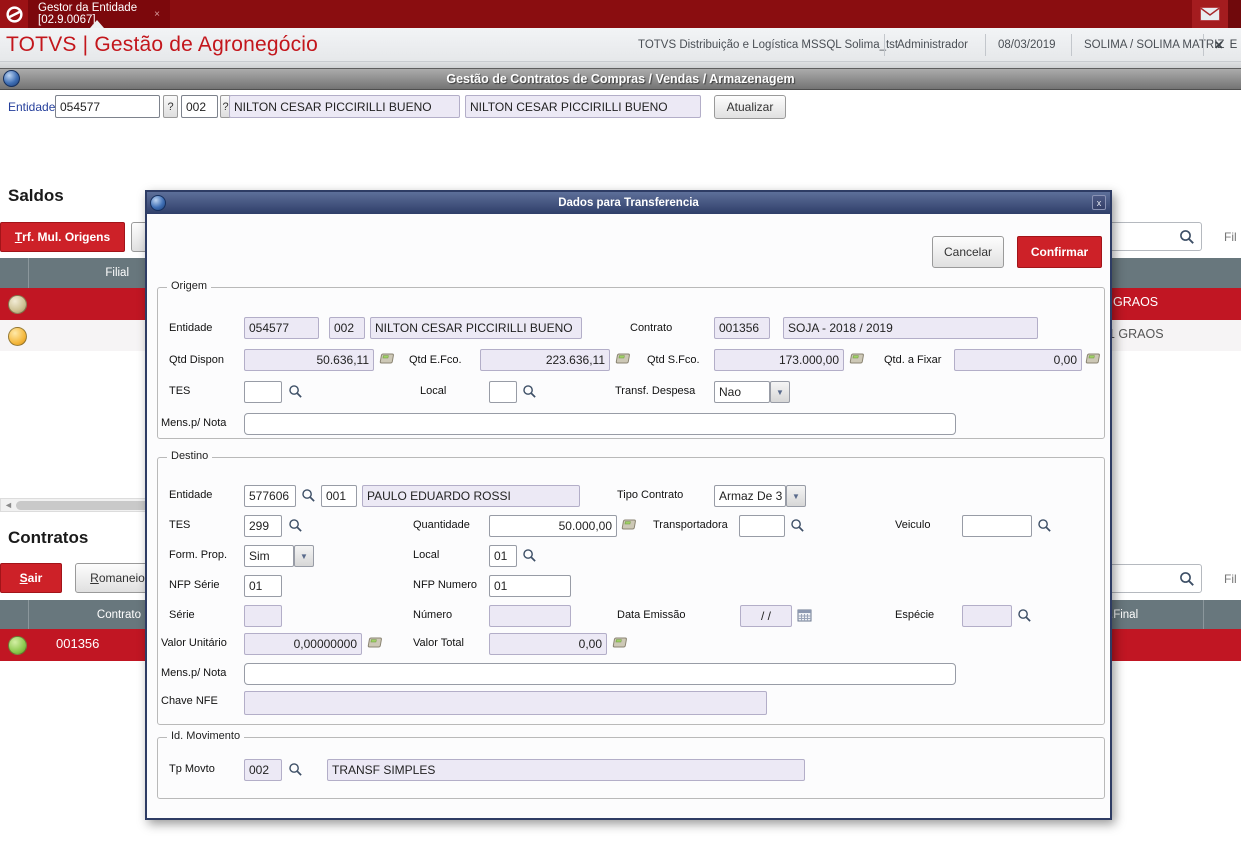 The height and width of the screenshot is (842, 1241). I want to click on entity-help-button: ?, so click(170, 106).